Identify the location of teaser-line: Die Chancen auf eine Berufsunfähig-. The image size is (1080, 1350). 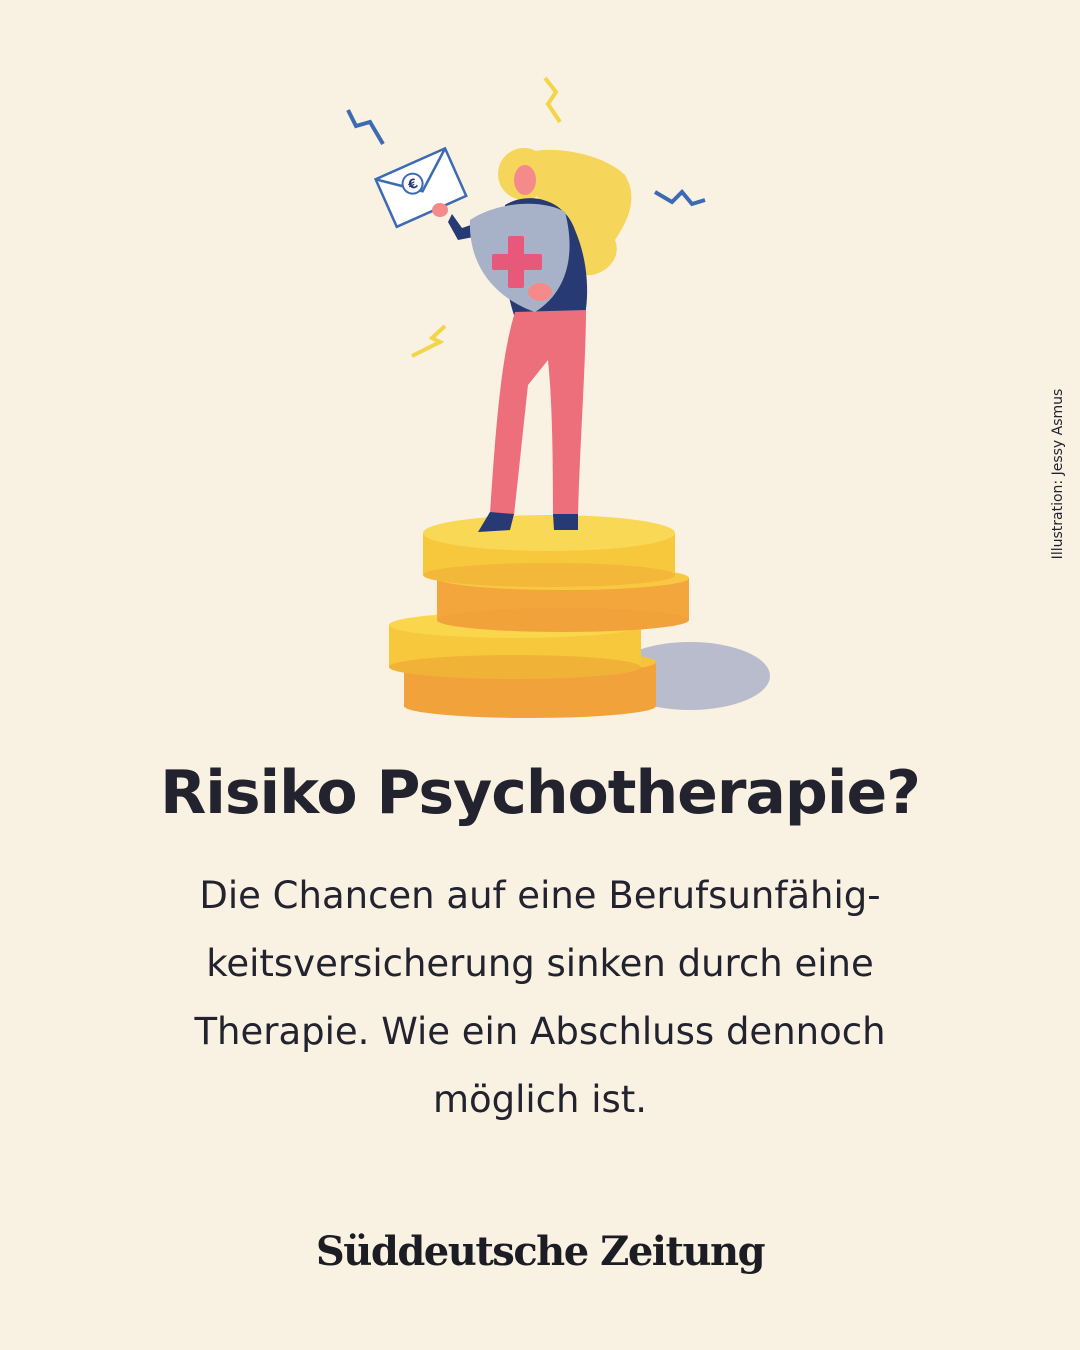
(540, 895).